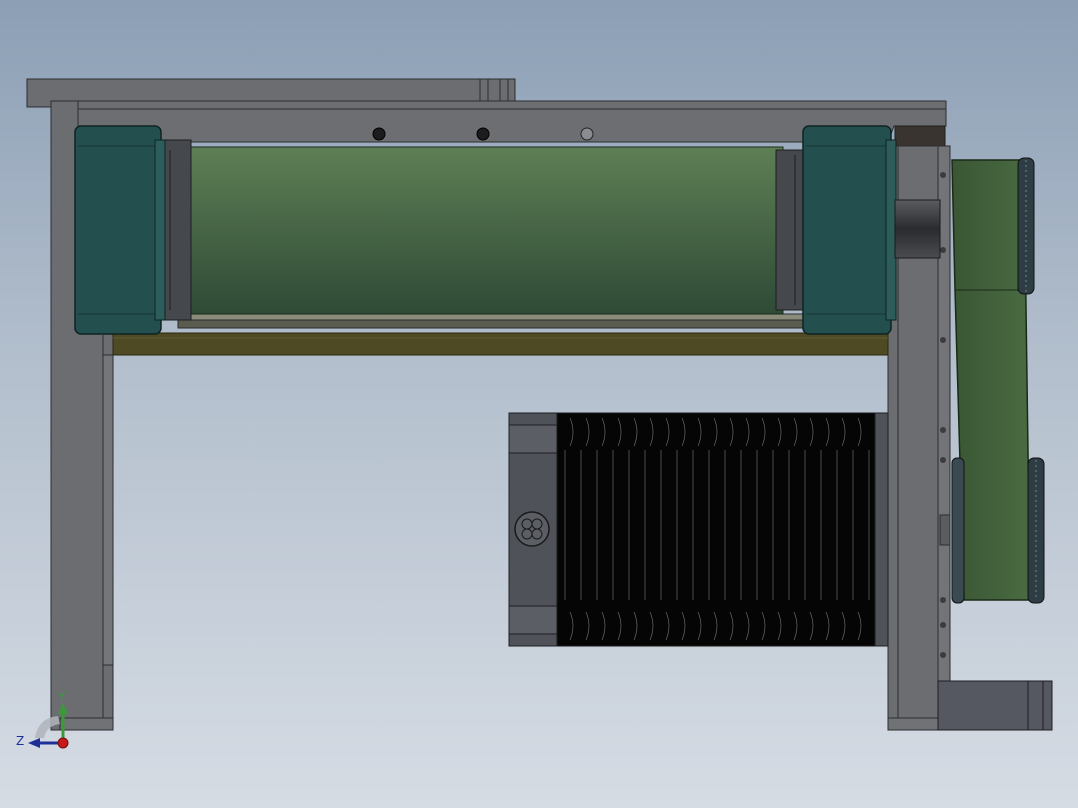 Image resolution: width=1078 pixels, height=808 pixels. Describe the element at coordinates (47, 727) in the screenshot. I see `triad-rotation-arc` at that location.